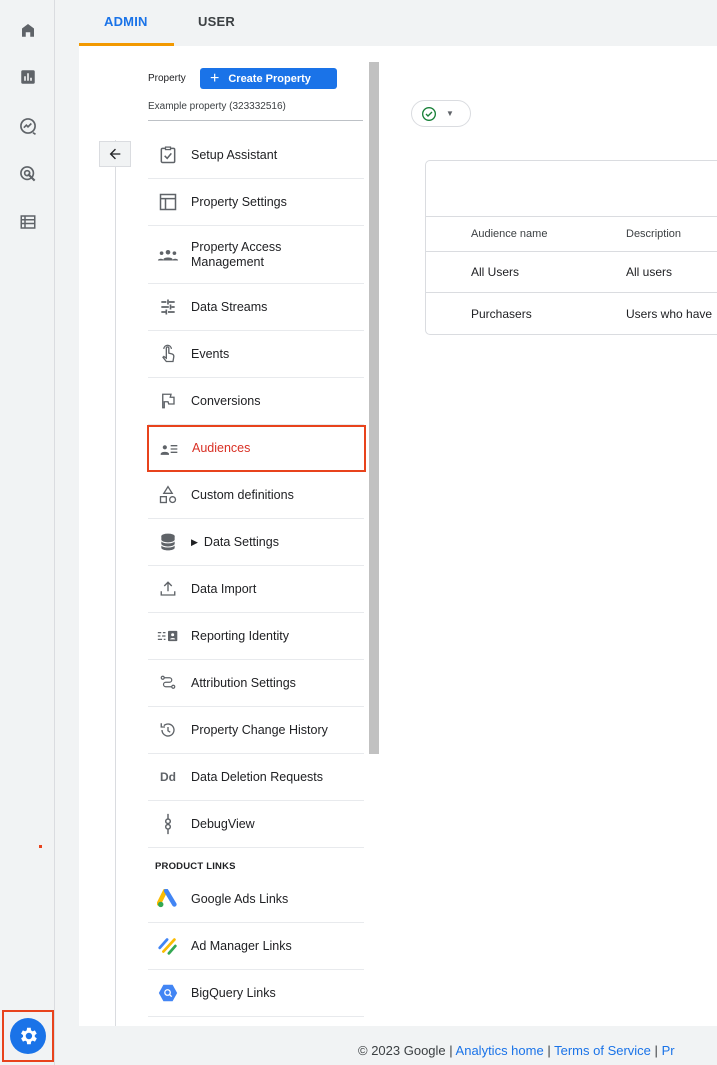  I want to click on menu-item-bigquery-links: BigQuery Links, so click(256, 993).